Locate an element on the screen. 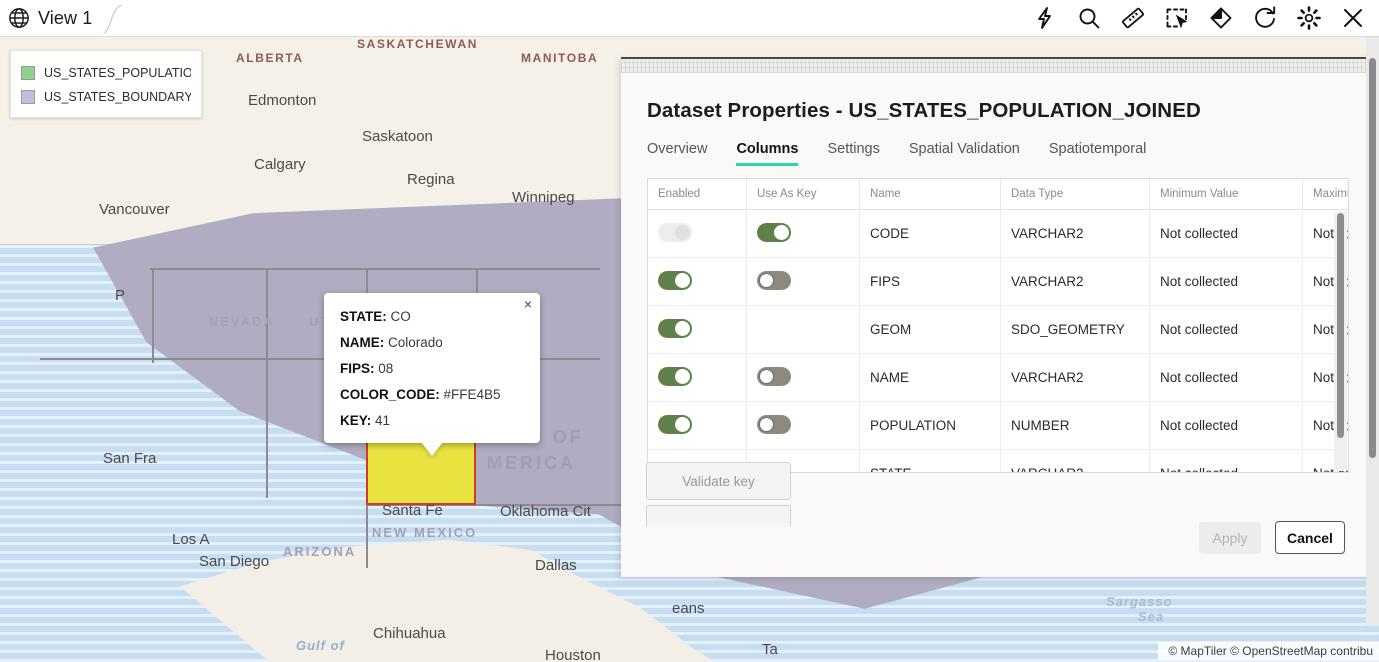 The height and width of the screenshot is (662, 1379). column-header: Data Type is located at coordinates (1075, 194).